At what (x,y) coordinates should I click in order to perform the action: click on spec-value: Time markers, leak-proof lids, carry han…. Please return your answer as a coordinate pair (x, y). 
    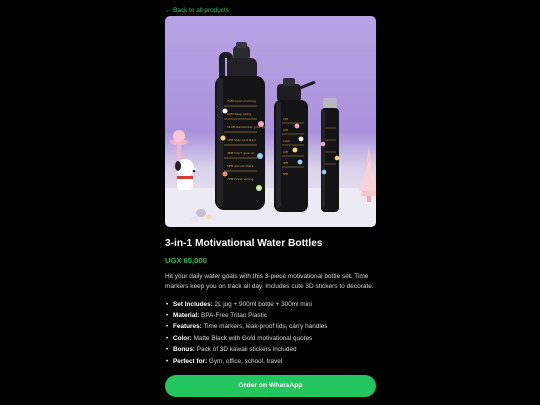
    Looking at the image, I should click on (264, 327).